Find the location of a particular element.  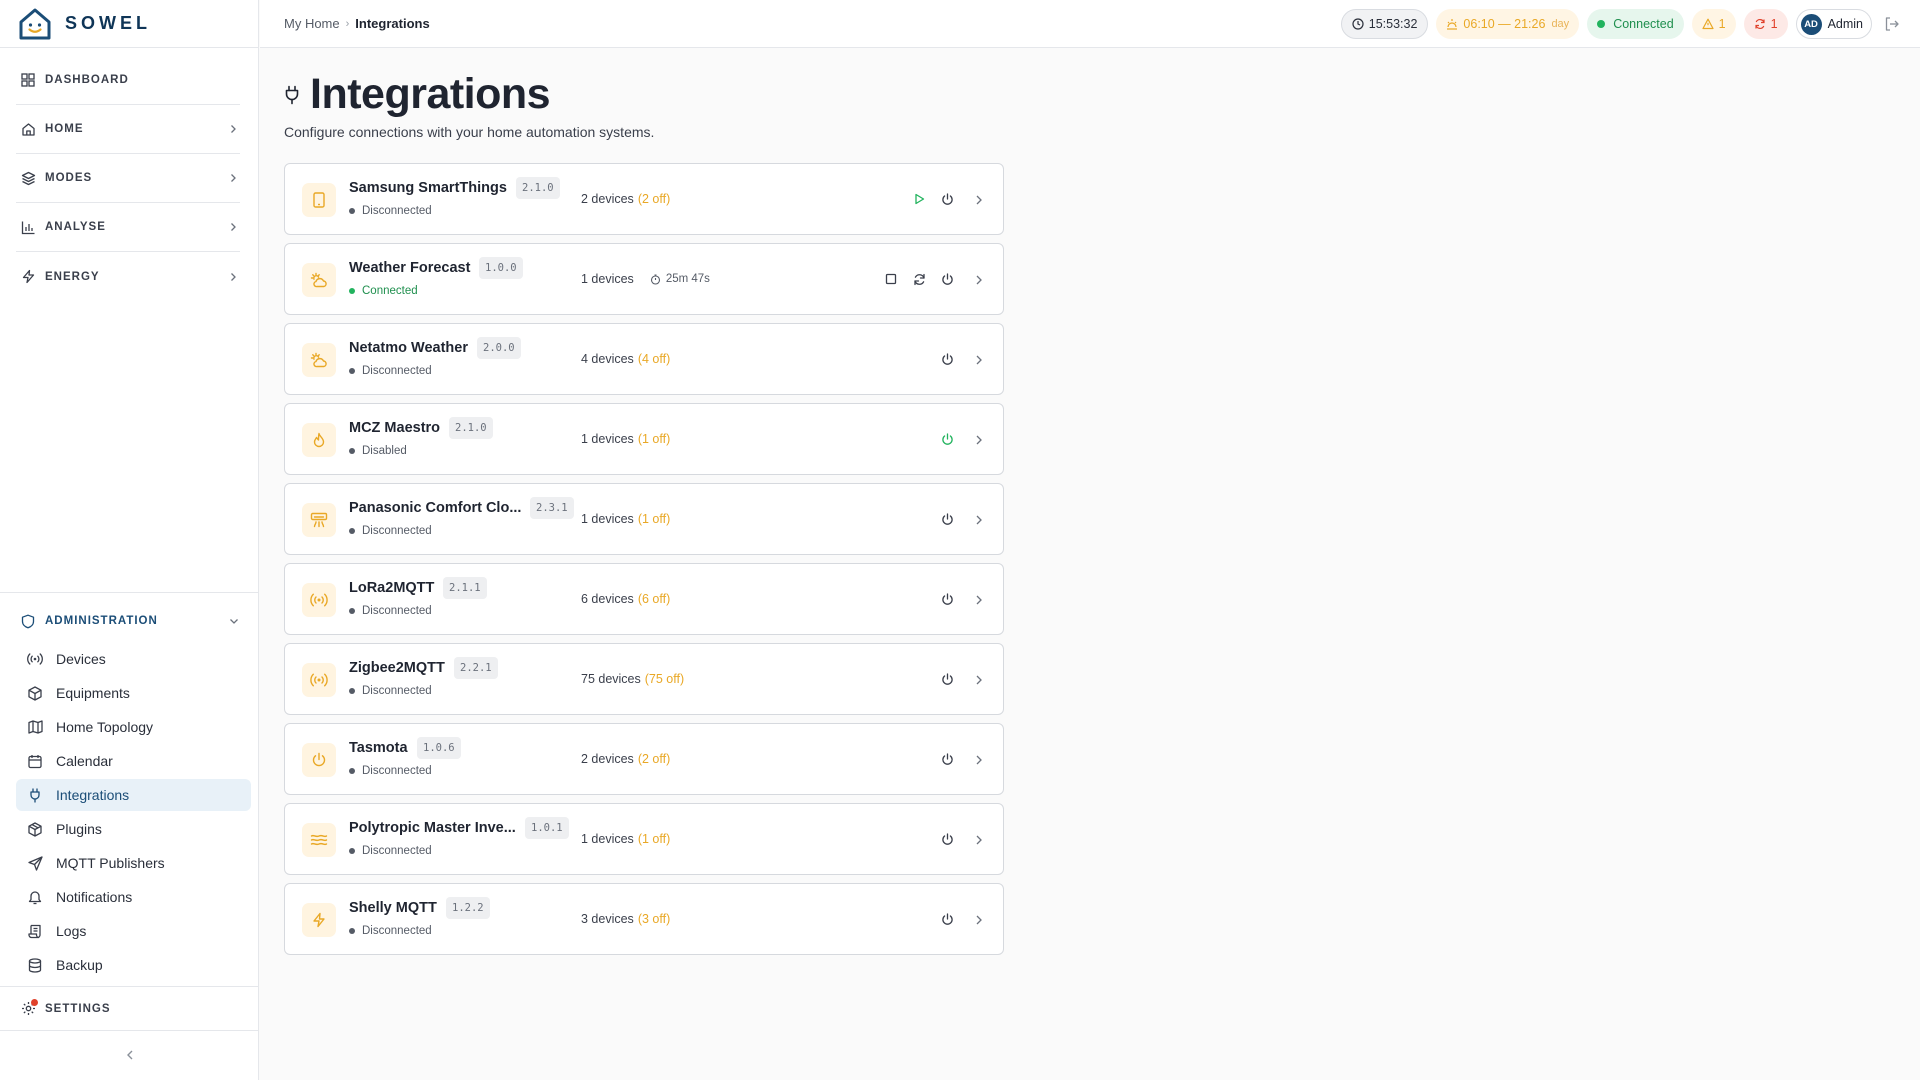

flame-icon is located at coordinates (319, 440).